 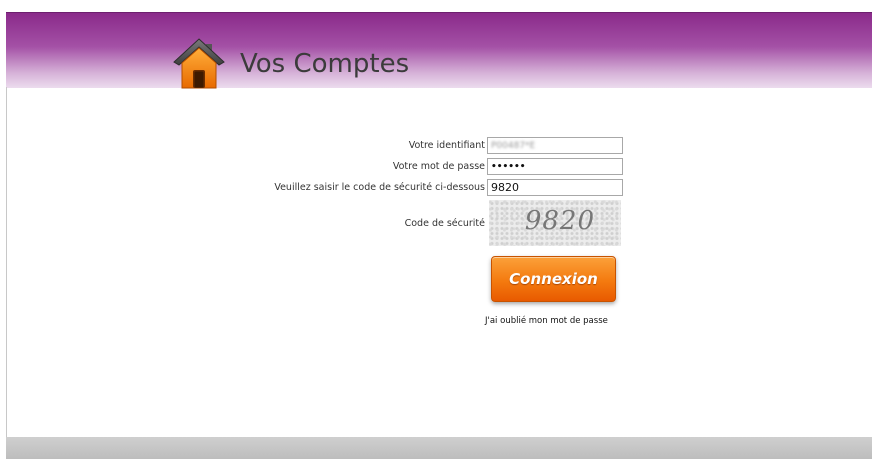 What do you see at coordinates (546, 321) in the screenshot?
I see `forgot-password-link: J'ai oublié mon mot de passe` at bounding box center [546, 321].